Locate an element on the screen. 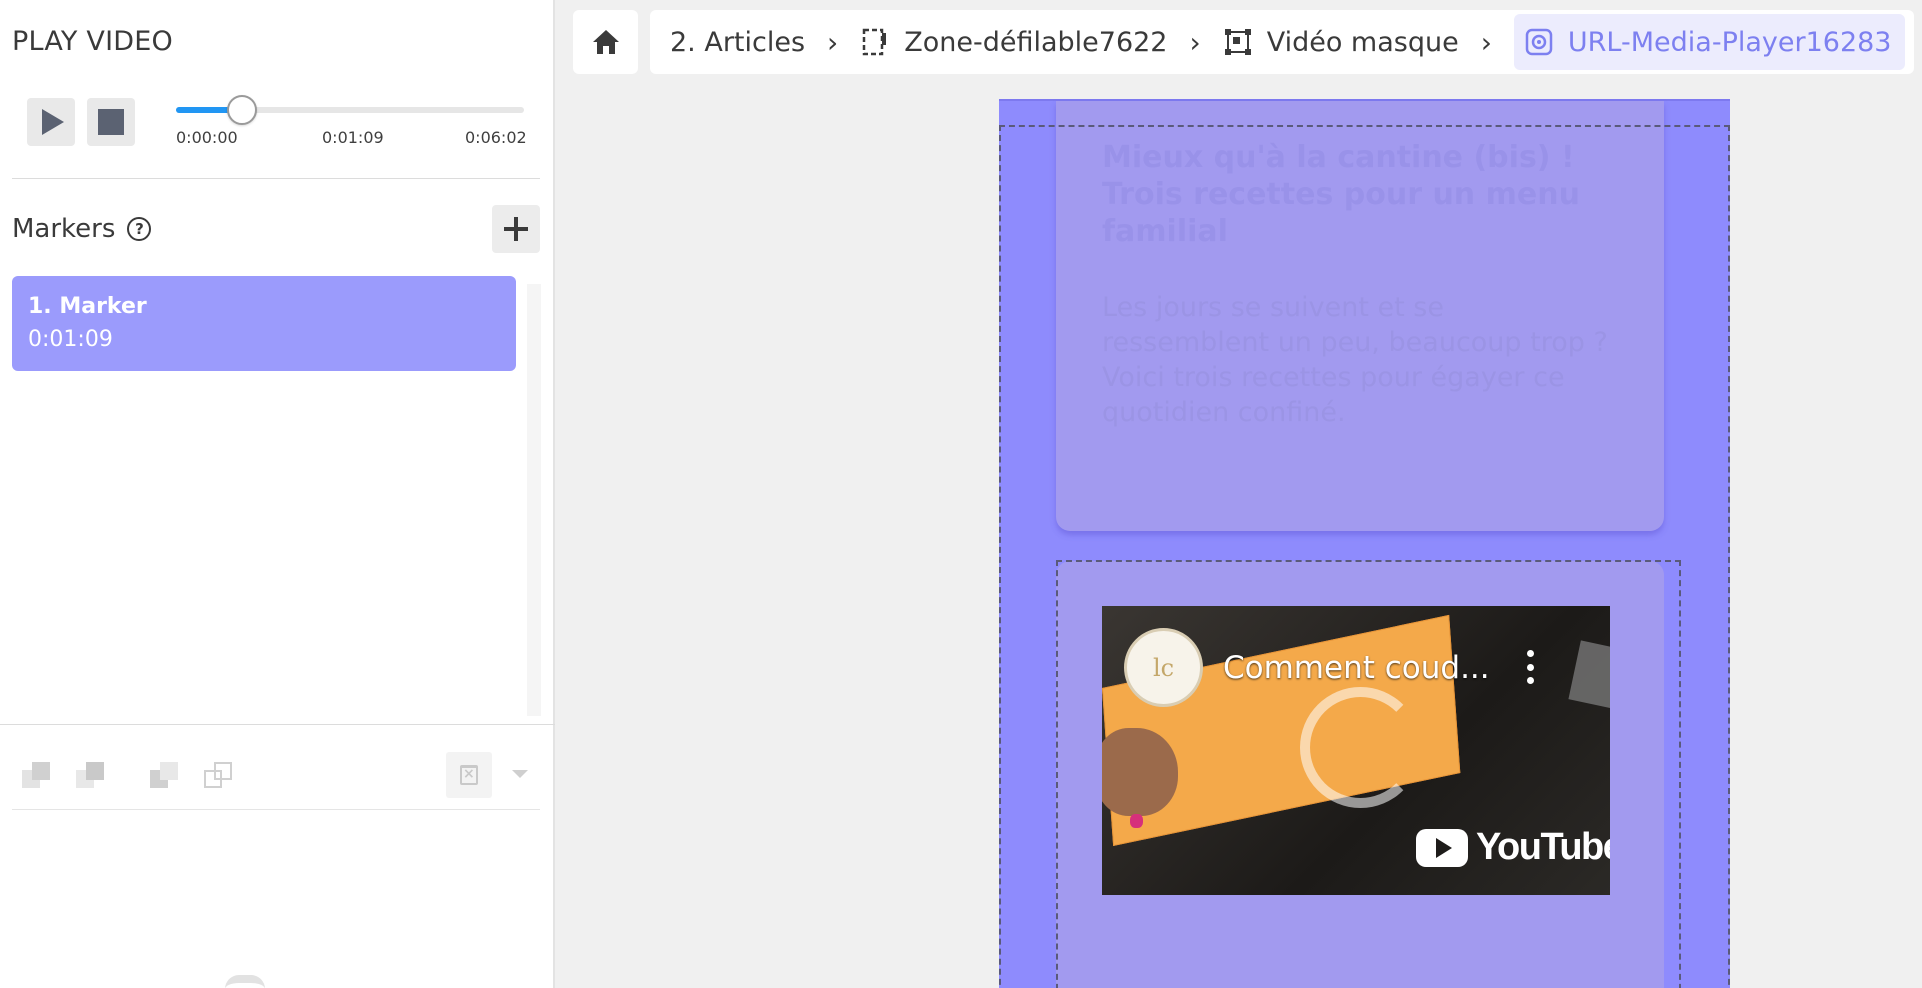 The height and width of the screenshot is (988, 1922). add-marker-button is located at coordinates (516, 229).